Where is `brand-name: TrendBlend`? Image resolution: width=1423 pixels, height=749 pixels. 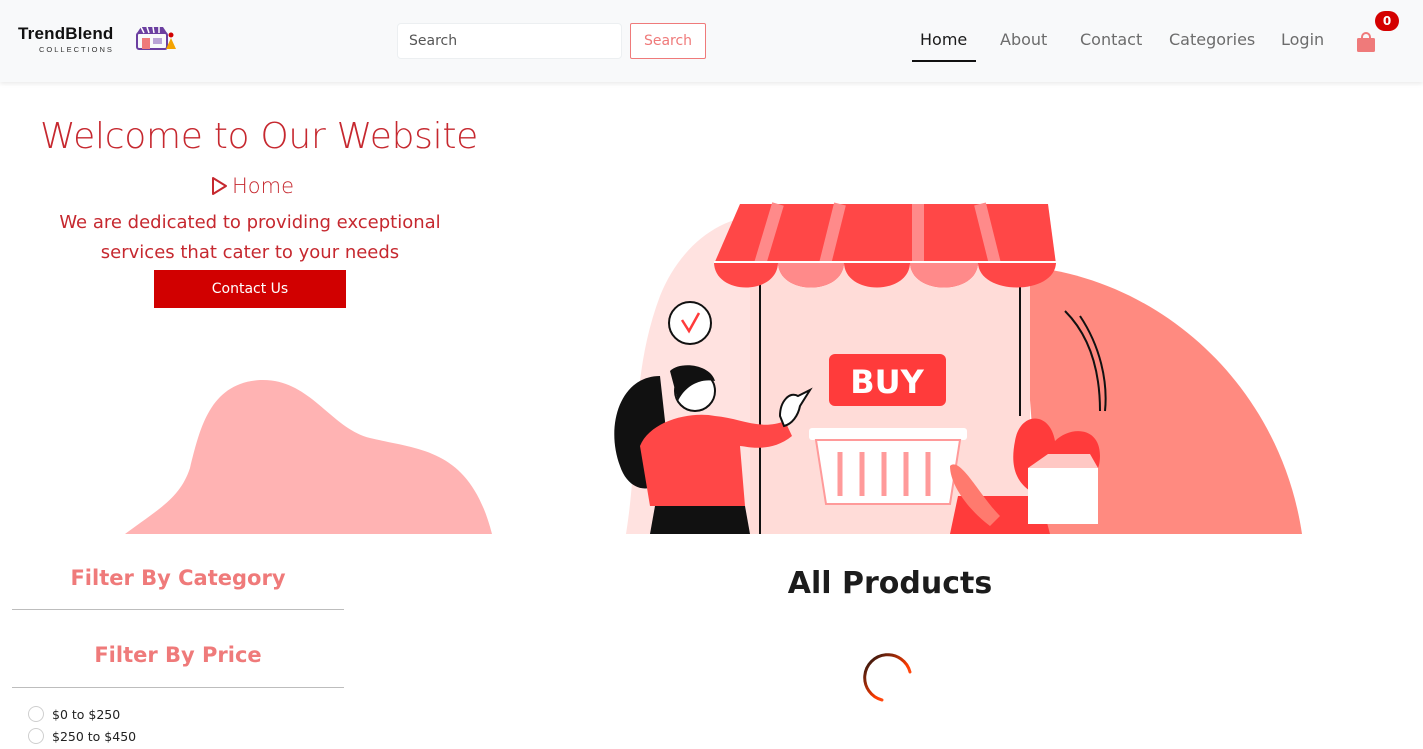 brand-name: TrendBlend is located at coordinates (66, 33).